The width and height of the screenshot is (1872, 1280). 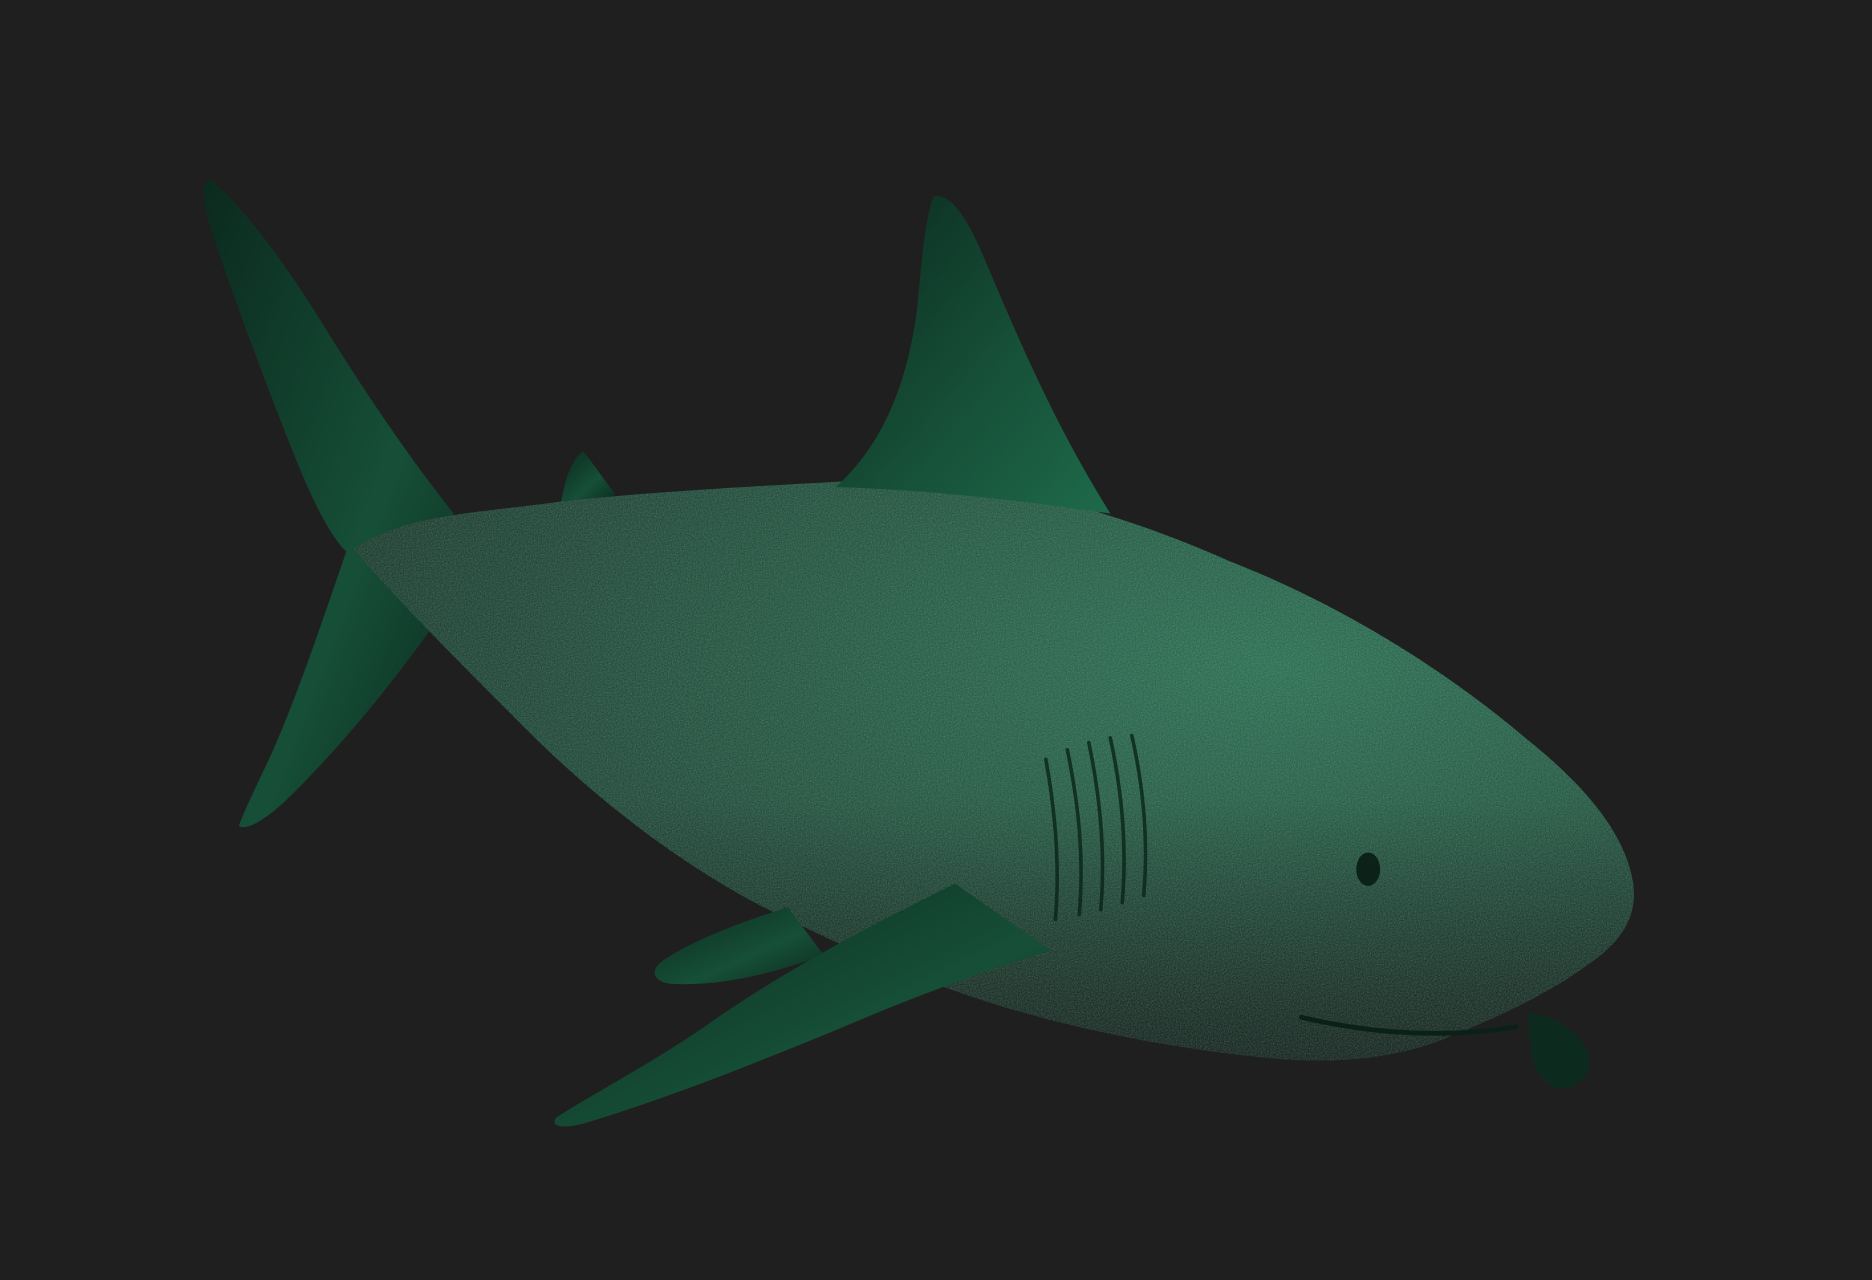 I want to click on eye, so click(x=1368, y=869).